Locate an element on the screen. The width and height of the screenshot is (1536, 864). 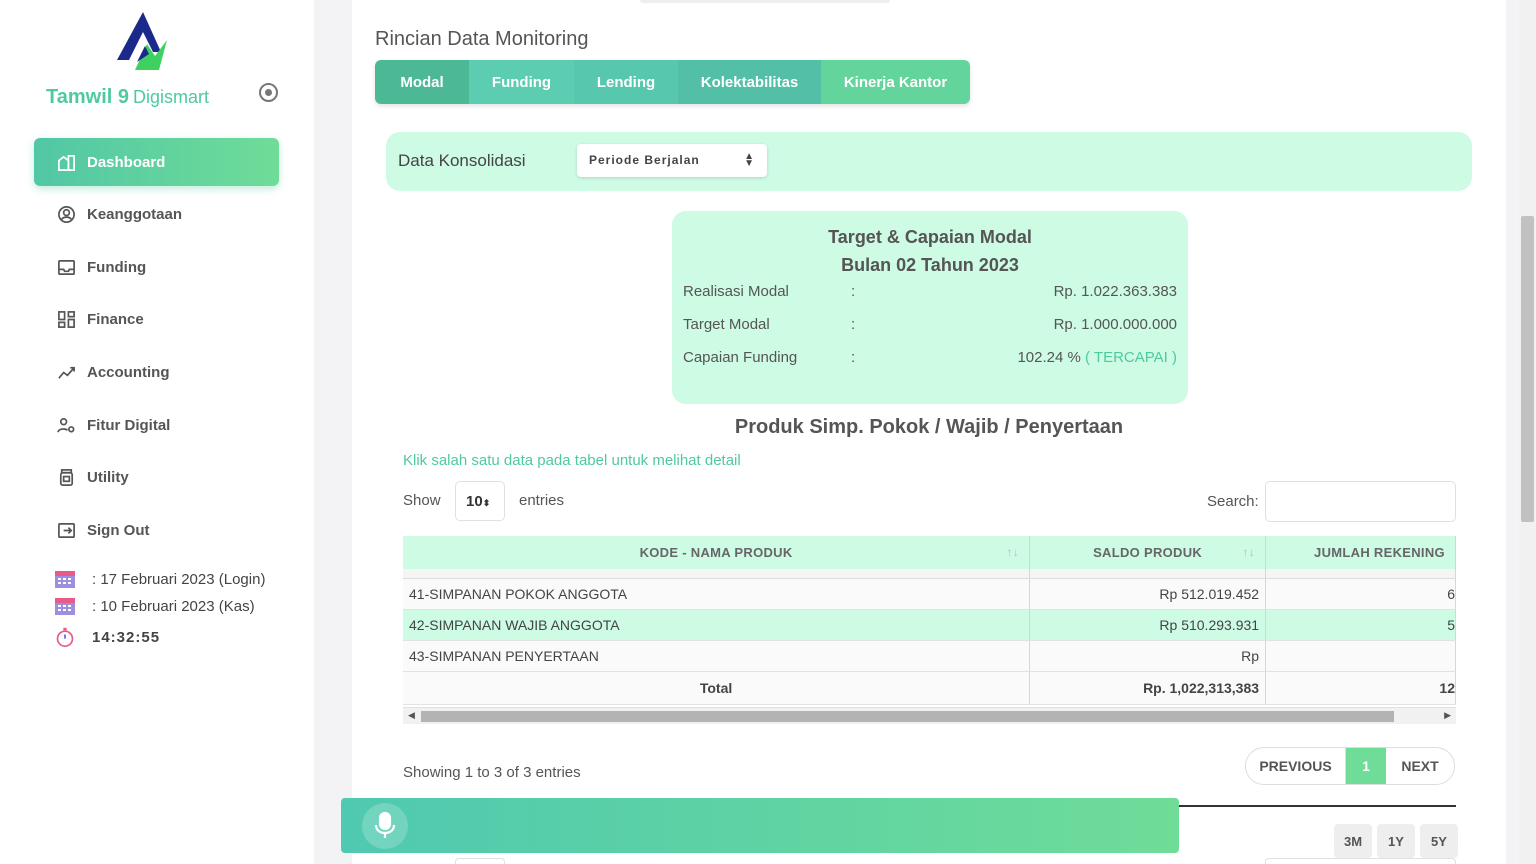
dashboard-icon is located at coordinates (66, 162).